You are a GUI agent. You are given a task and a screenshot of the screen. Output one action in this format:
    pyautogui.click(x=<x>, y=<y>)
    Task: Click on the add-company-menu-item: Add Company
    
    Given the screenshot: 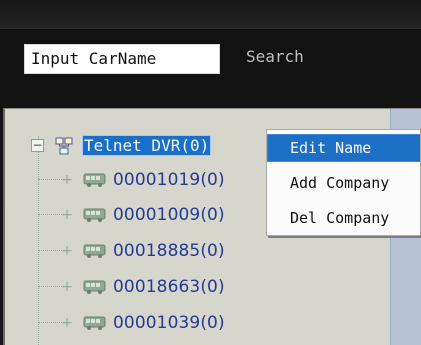 What is the action you would take?
    pyautogui.click(x=343, y=183)
    